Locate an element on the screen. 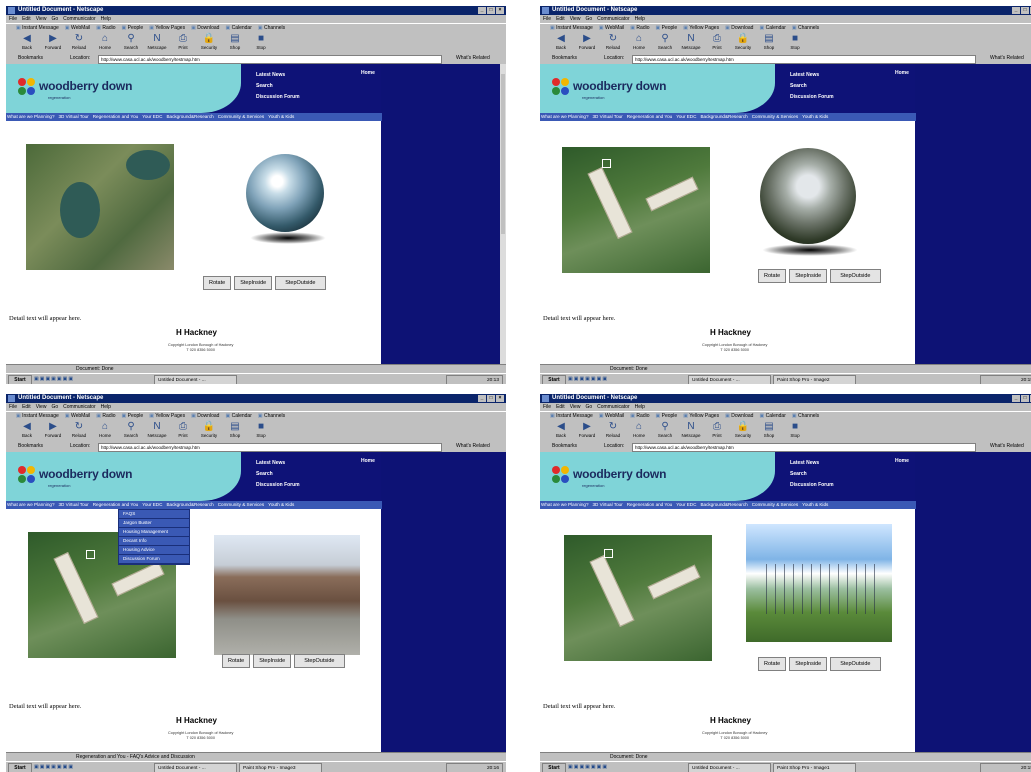  close-button: × is located at coordinates (500, 398).